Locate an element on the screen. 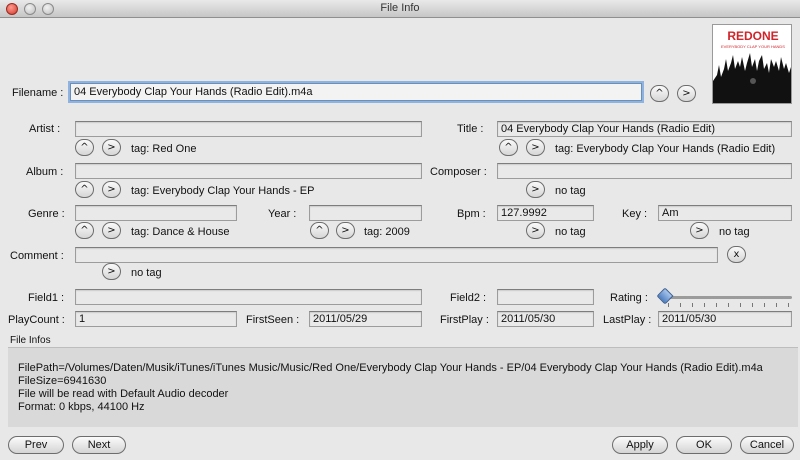 This screenshot has height=460, width=800. title-tag-button: > is located at coordinates (535, 147).